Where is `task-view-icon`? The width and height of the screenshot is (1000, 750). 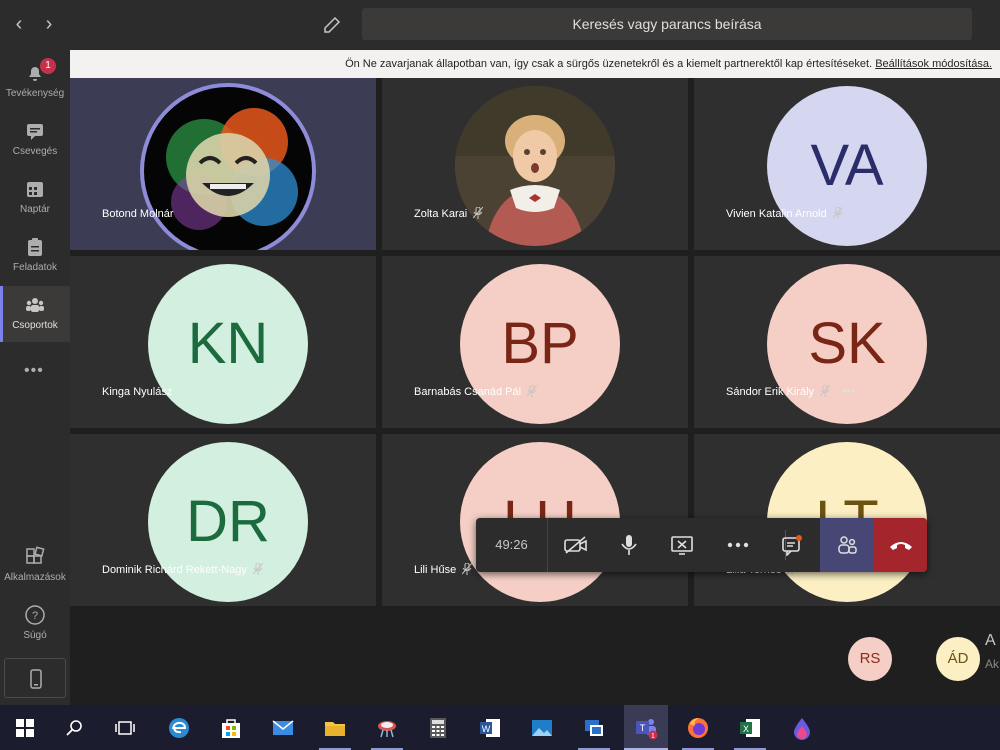 task-view-icon is located at coordinates (125, 727).